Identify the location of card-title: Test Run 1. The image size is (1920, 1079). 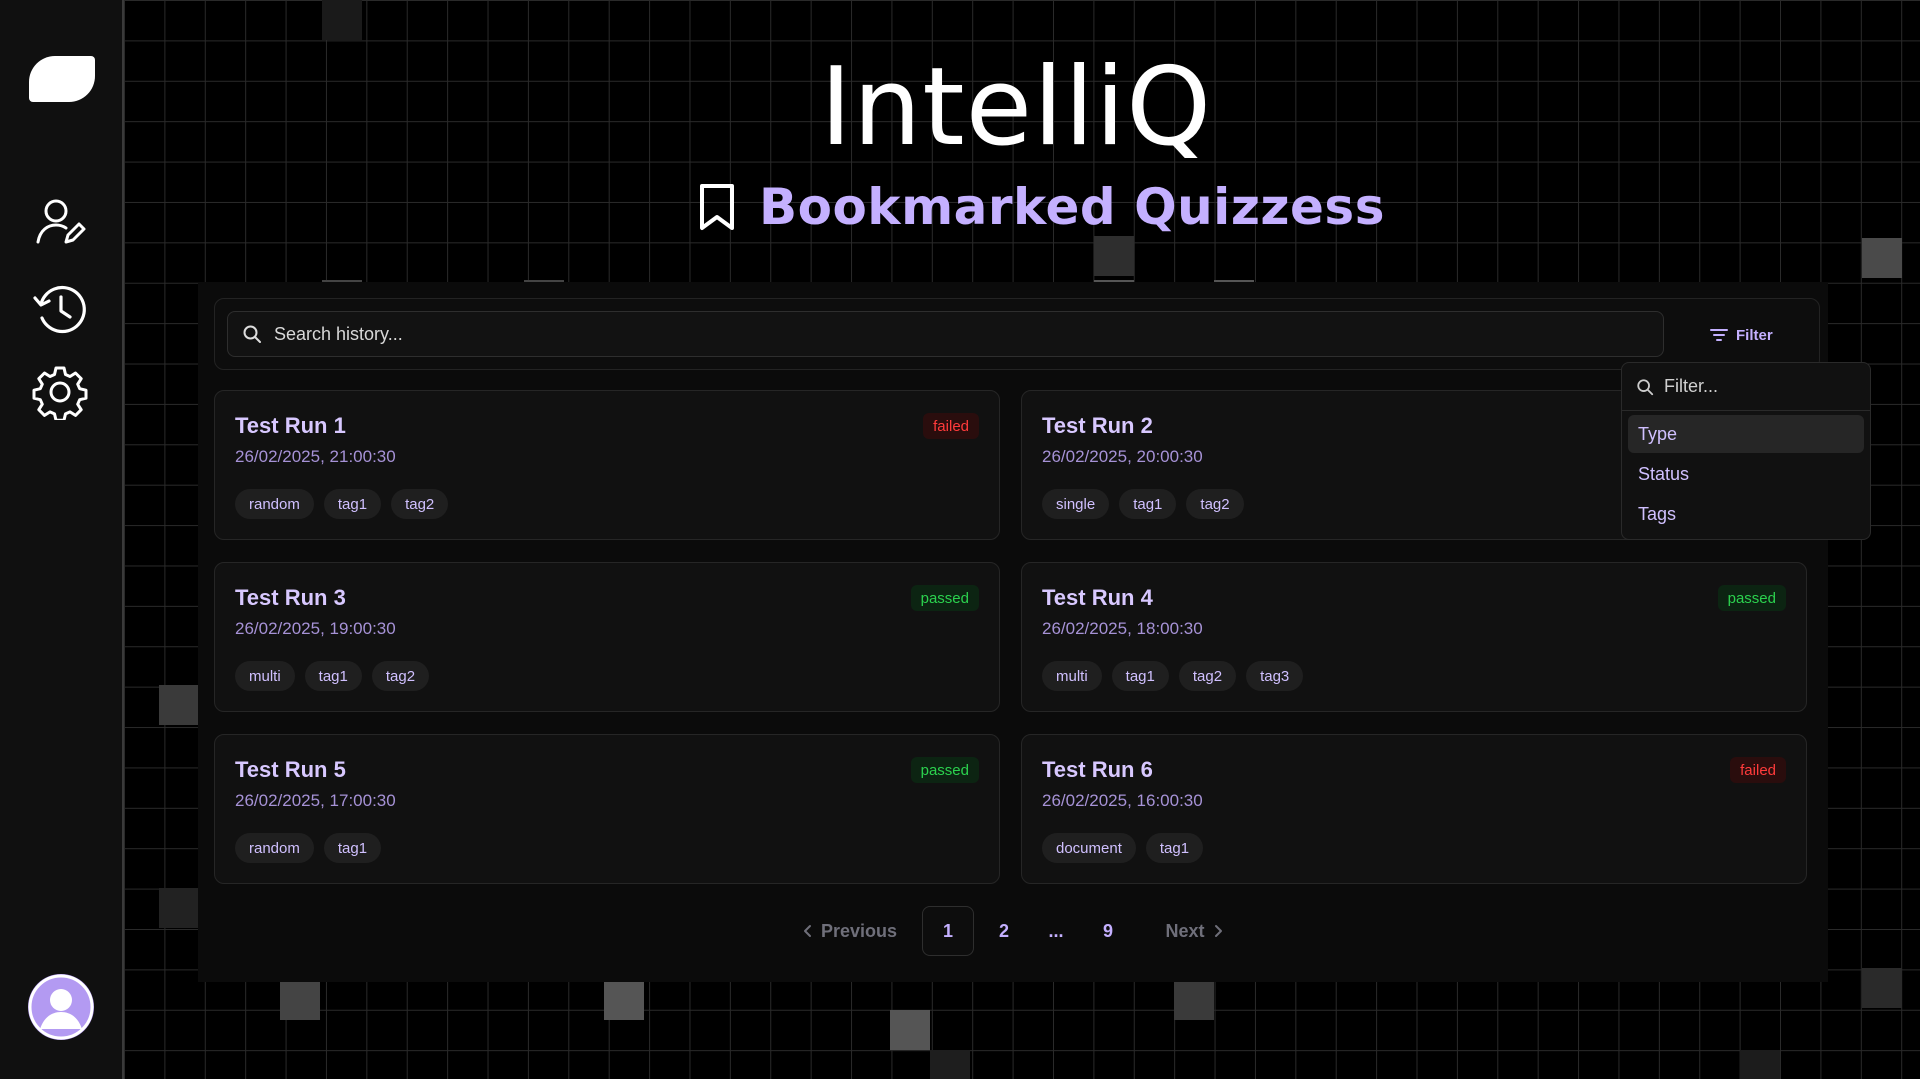
(290, 425).